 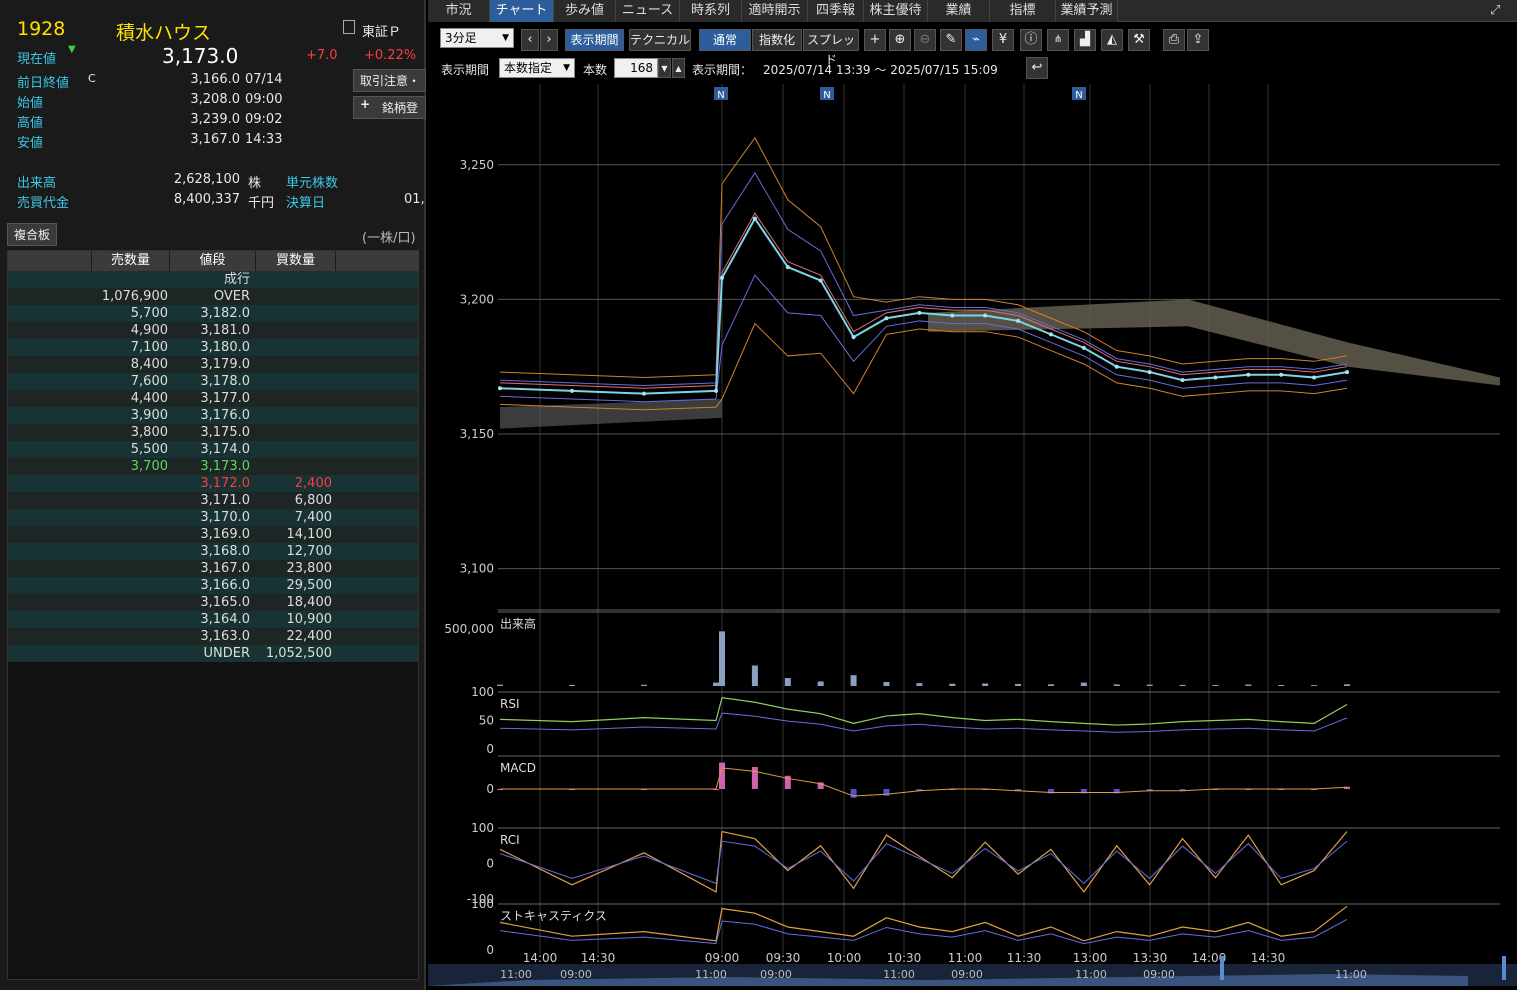 What do you see at coordinates (30, 143) in the screenshot?
I see `quote-row-label: 安値` at bounding box center [30, 143].